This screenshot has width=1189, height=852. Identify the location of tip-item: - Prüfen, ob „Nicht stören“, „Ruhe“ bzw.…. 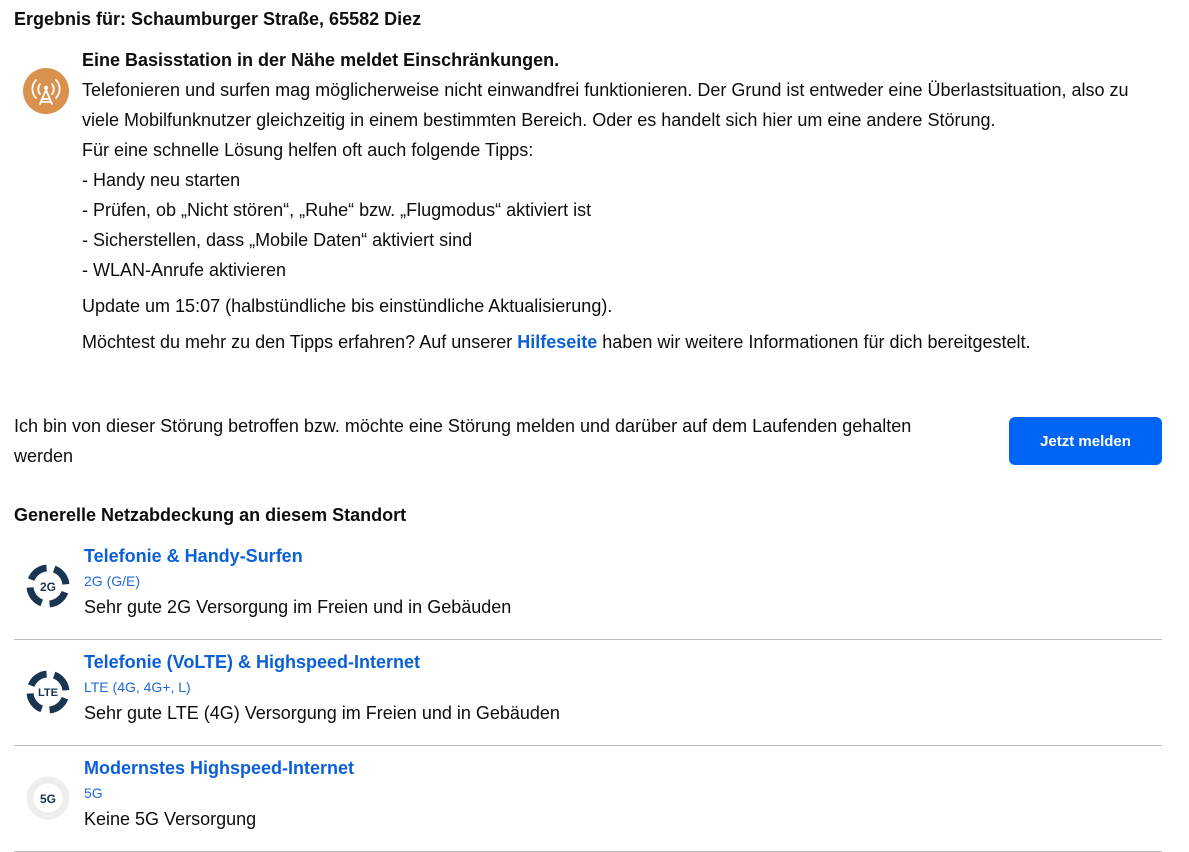
(337, 210).